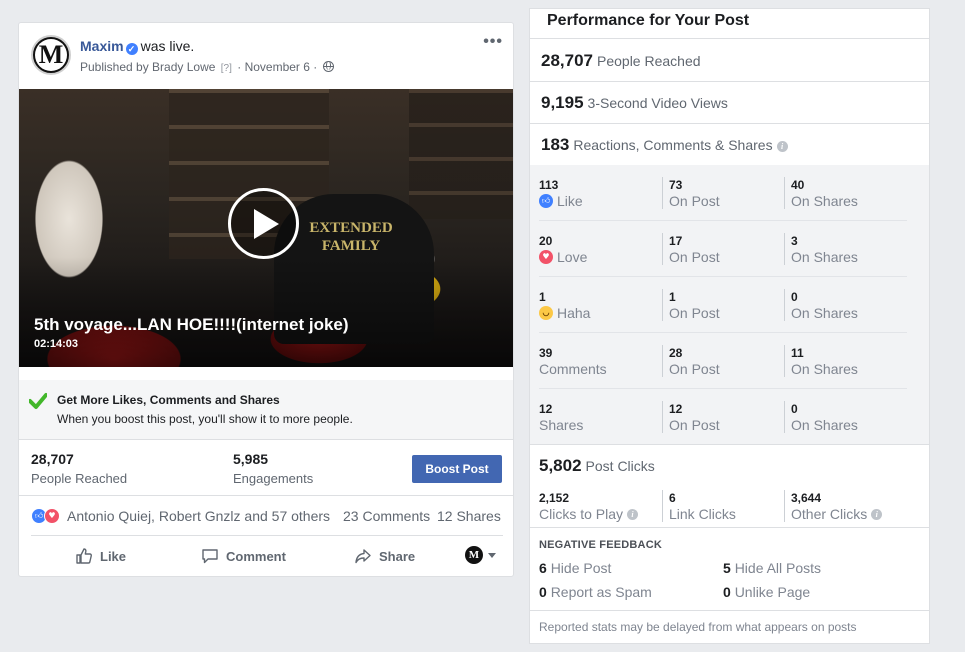  I want to click on hide-all-posts-stat: 5 Hide All Posts, so click(772, 568).